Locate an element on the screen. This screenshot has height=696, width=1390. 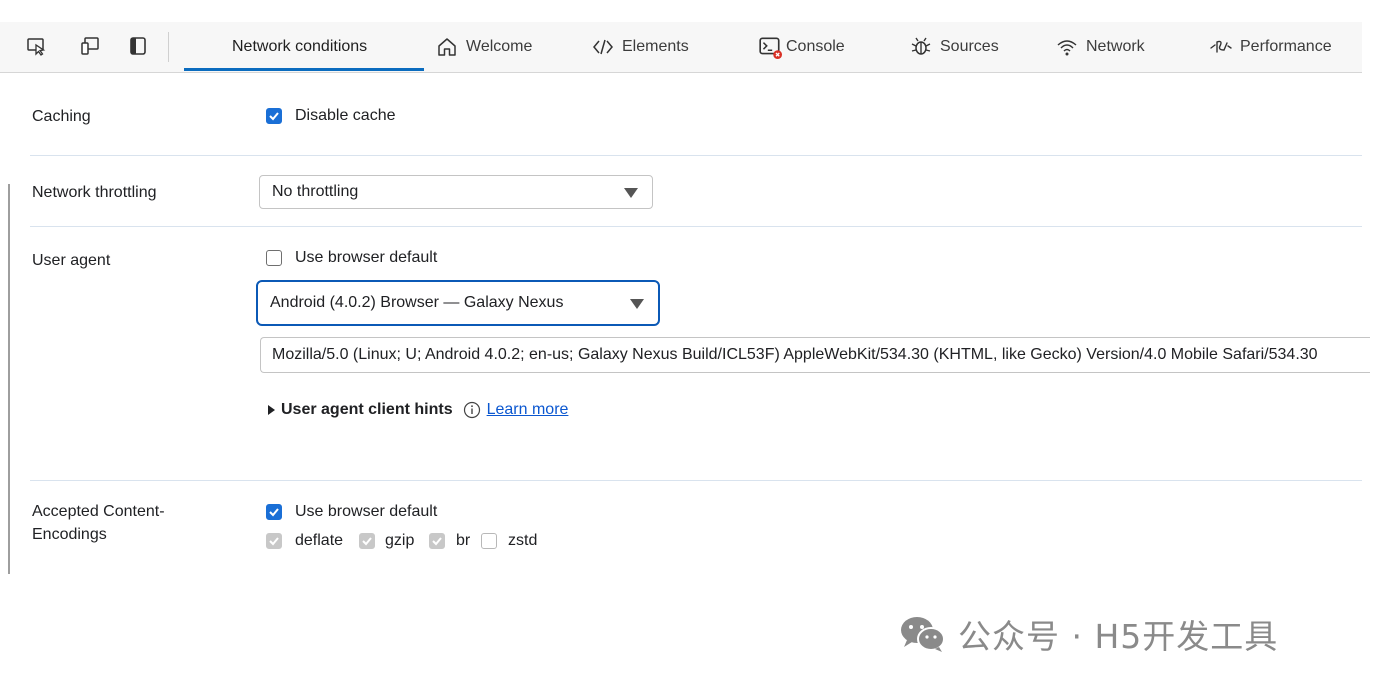
ua-client-hints-label: User agent client hints is located at coordinates (367, 410).